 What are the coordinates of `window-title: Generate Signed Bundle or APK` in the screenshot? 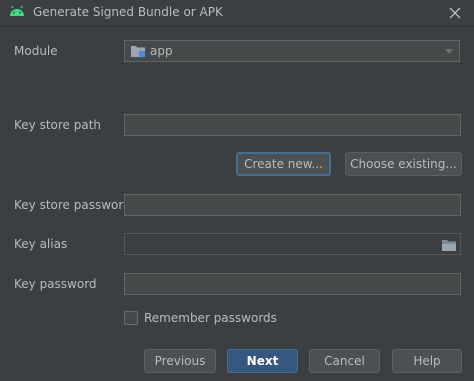 It's located at (128, 12).